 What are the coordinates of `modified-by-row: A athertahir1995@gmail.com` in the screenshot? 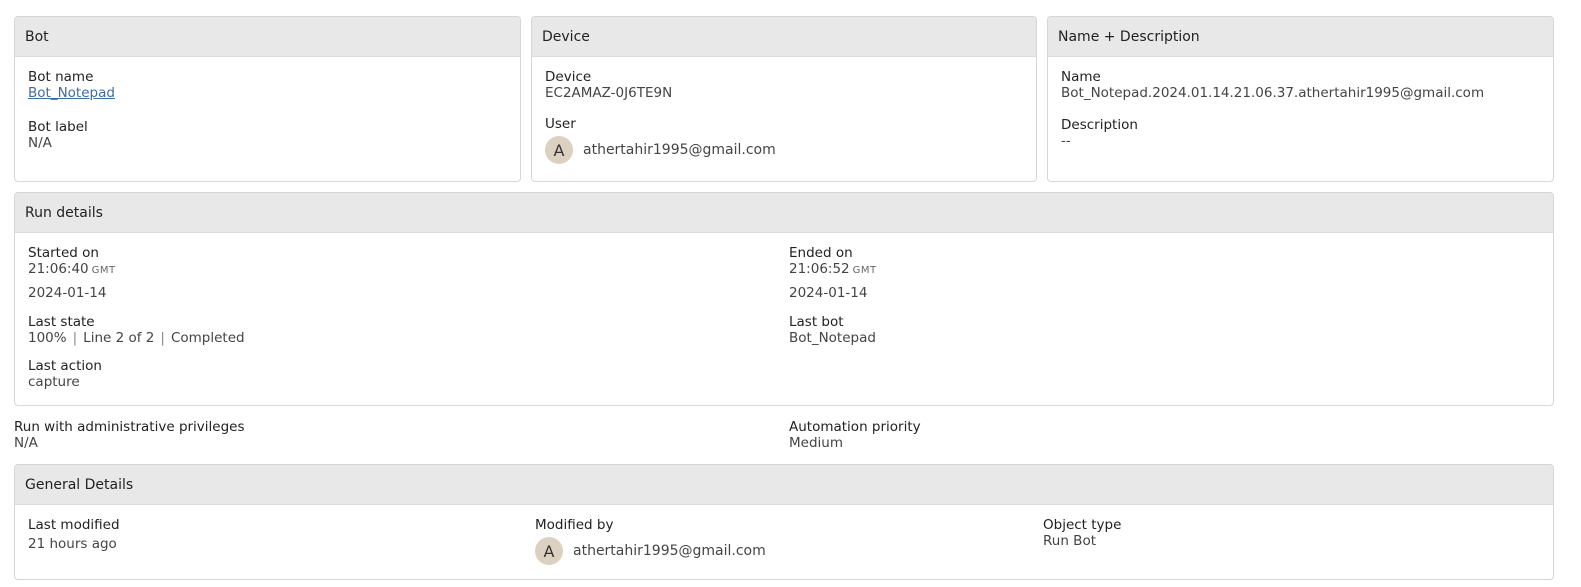 It's located at (650, 551).